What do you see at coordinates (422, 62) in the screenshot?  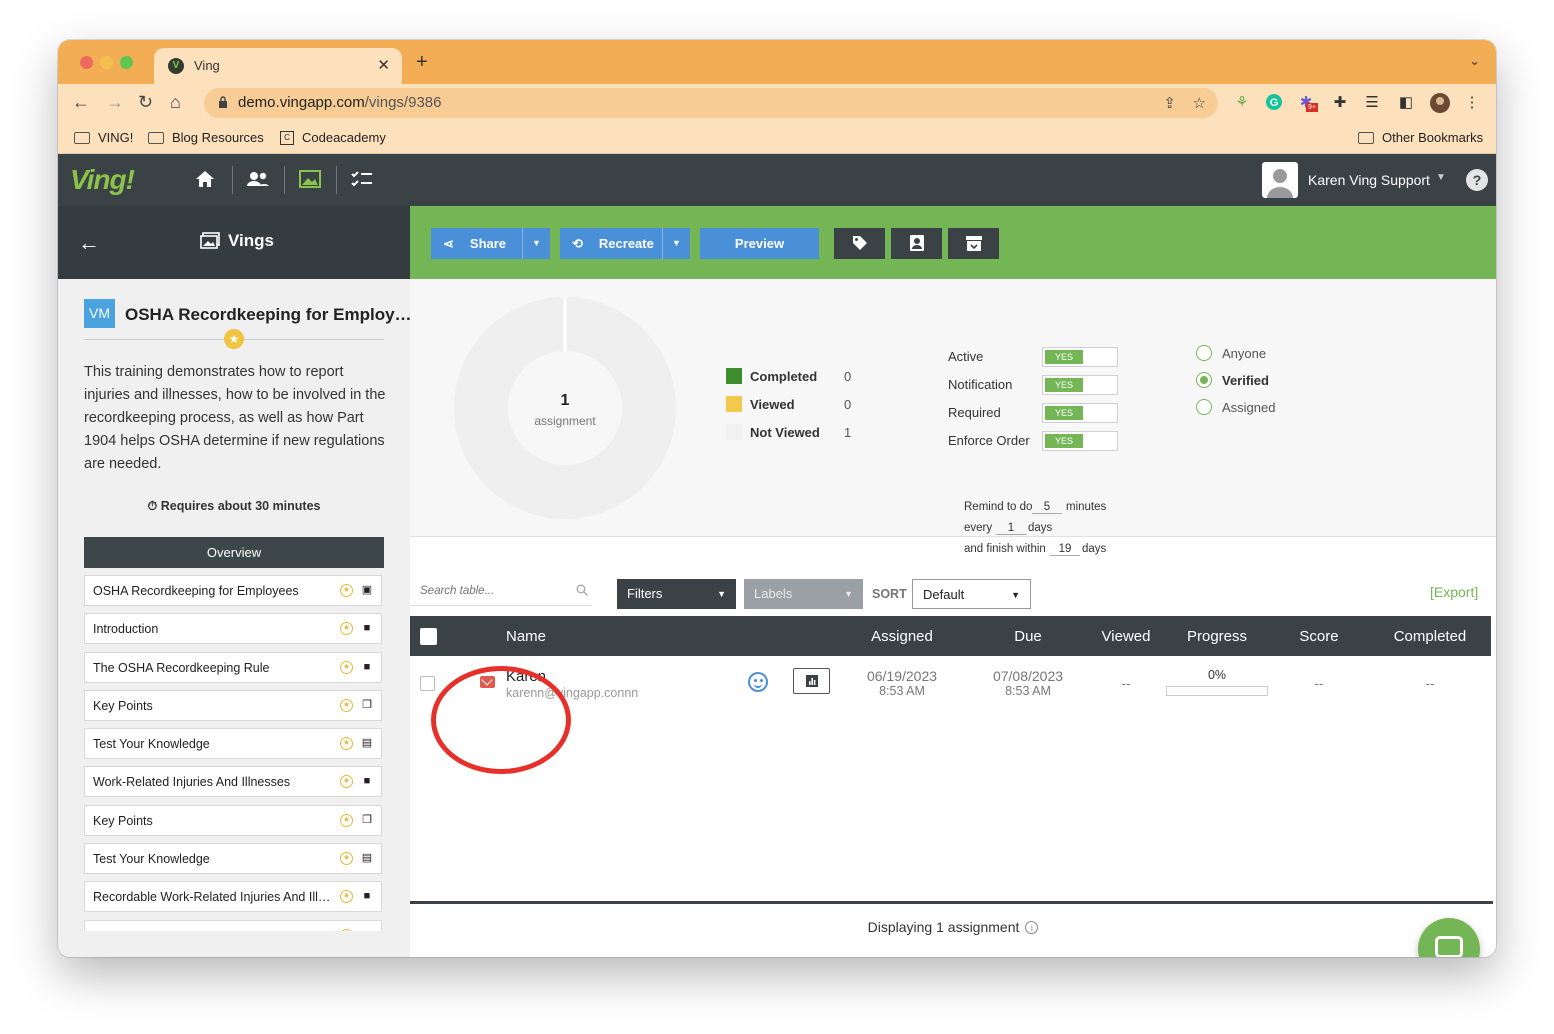 I see `new-tab-icon: +` at bounding box center [422, 62].